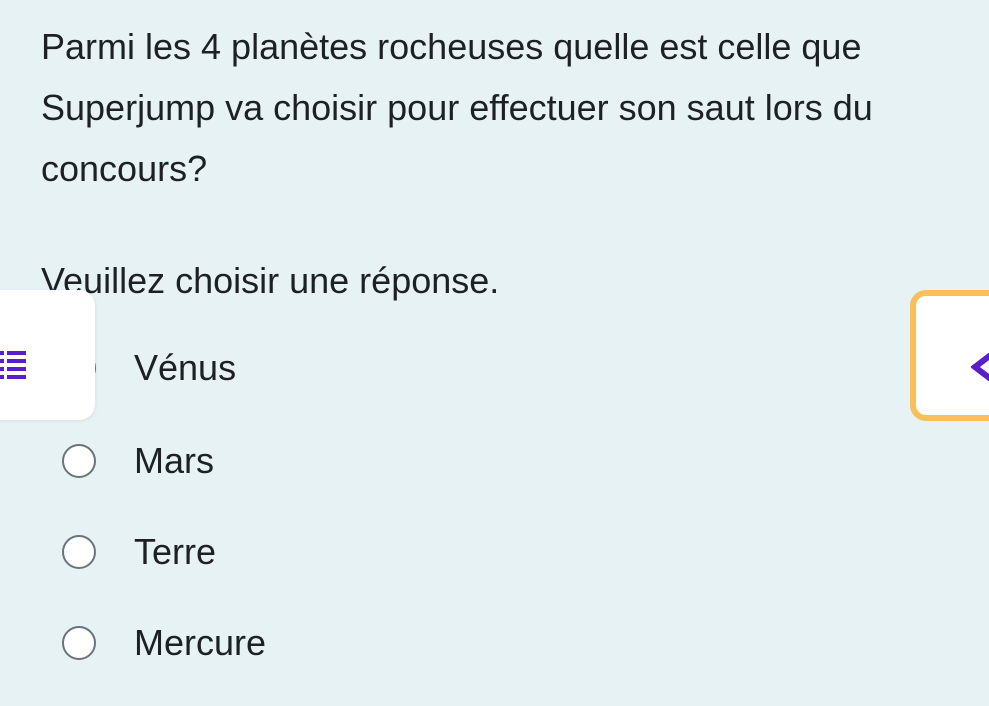 This screenshot has height=706, width=989. Describe the element at coordinates (949, 355) in the screenshot. I see `quiz-navigation-toggle-button` at that location.